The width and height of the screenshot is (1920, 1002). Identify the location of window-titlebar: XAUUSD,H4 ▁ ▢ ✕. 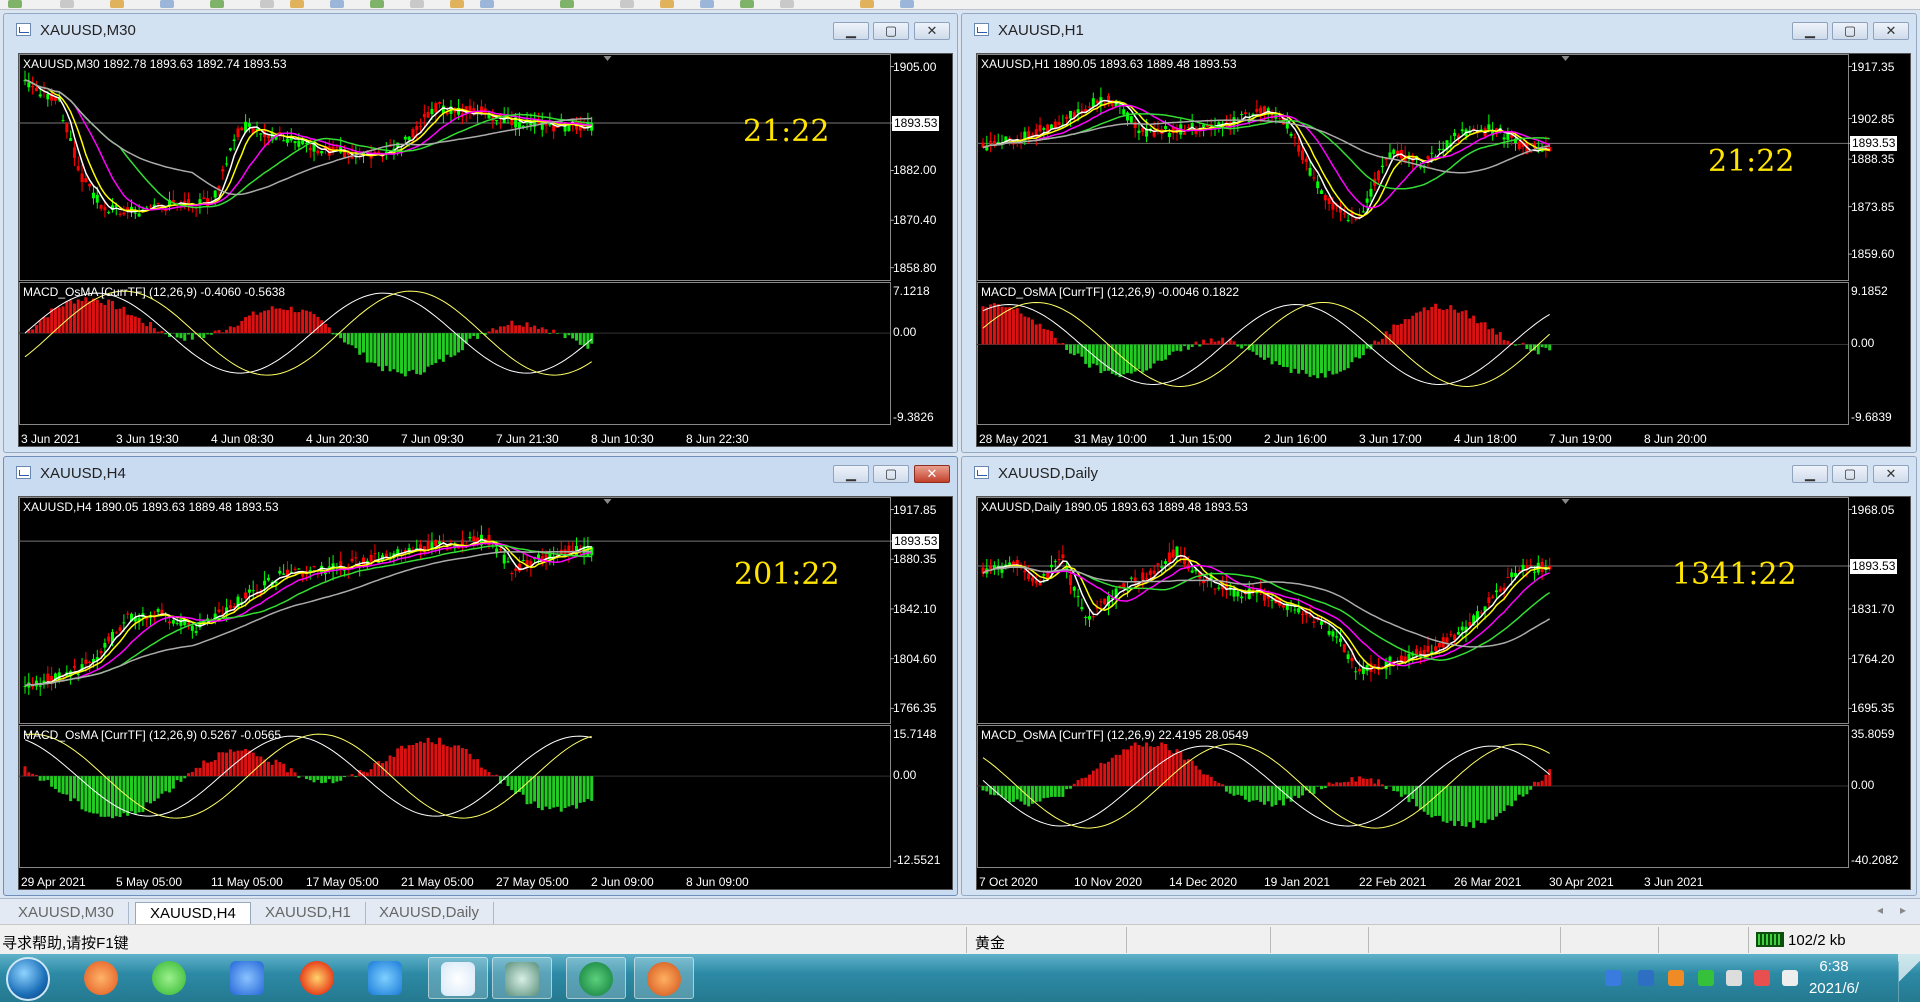
(480, 473).